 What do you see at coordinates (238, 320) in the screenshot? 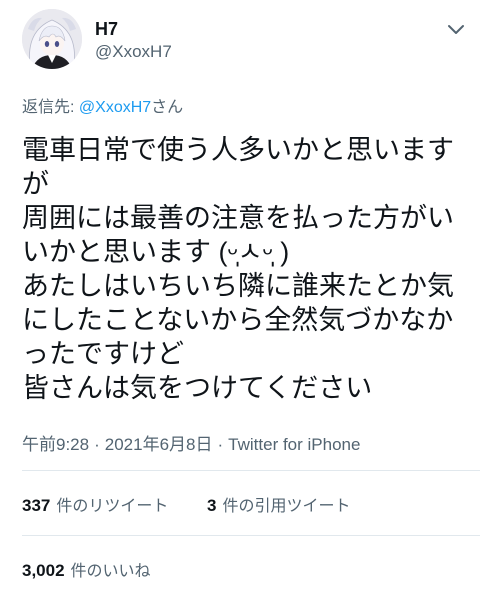
I see `tweet-line: にしたことないから全然気づかなか` at bounding box center [238, 320].